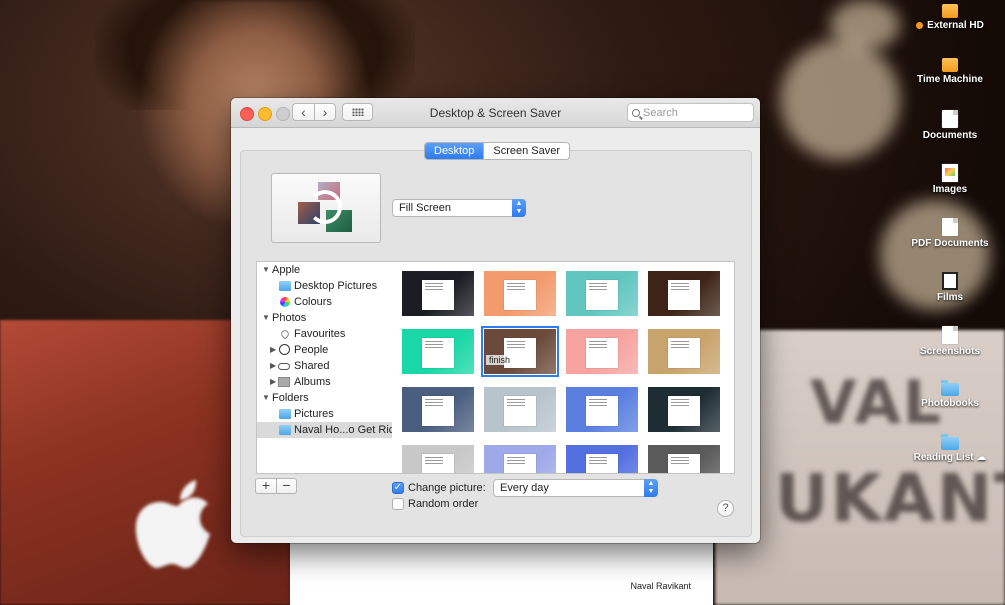 The height and width of the screenshot is (605, 1005). I want to click on search-input, so click(691, 112).